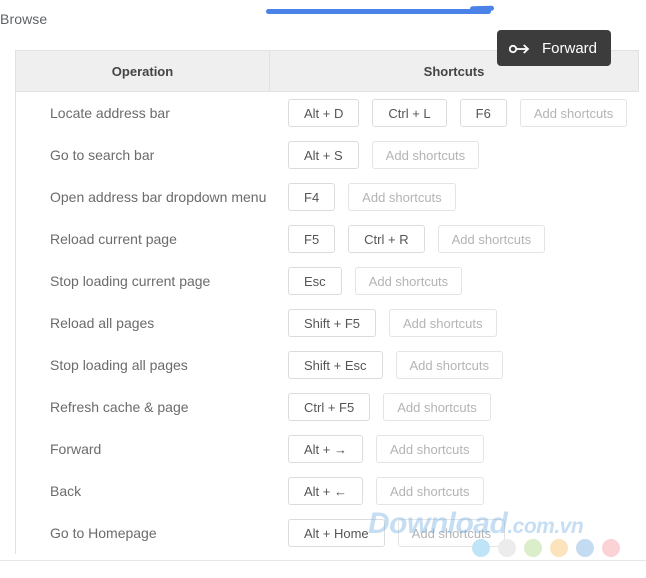 The width and height of the screenshot is (646, 578). Describe the element at coordinates (546, 548) in the screenshot. I see `watermark-dots` at that location.